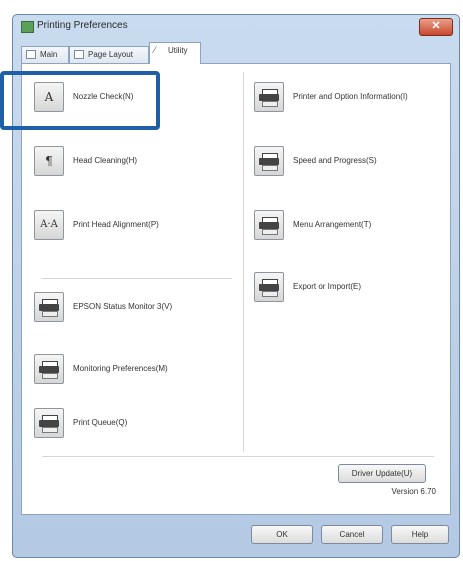  I want to click on help-button: Help, so click(420, 534).